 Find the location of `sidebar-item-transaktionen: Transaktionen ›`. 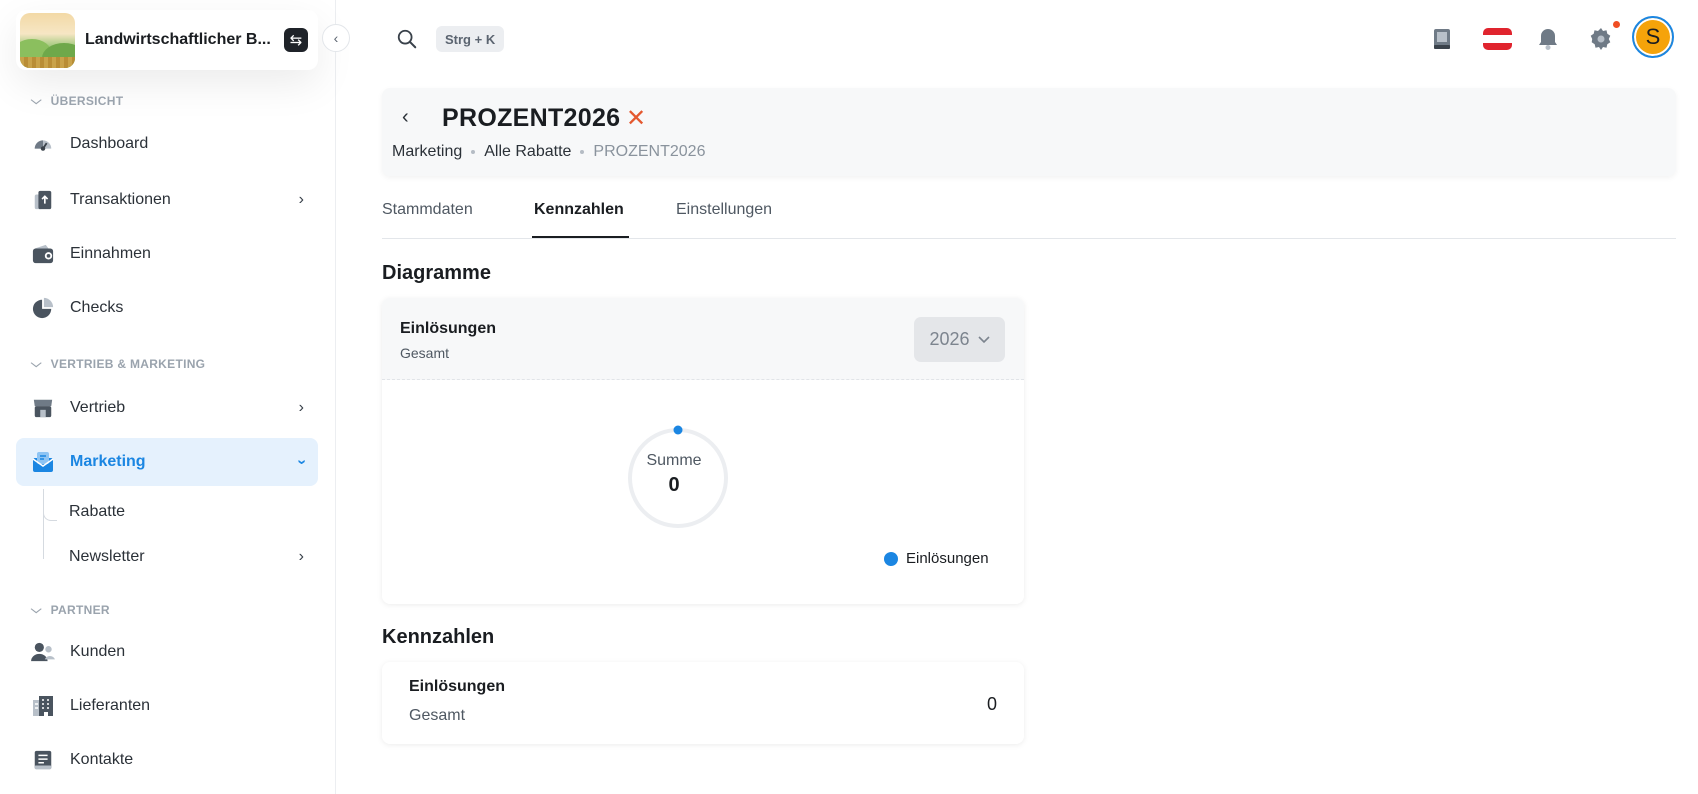

sidebar-item-transaktionen: Transaktionen › is located at coordinates (167, 200).